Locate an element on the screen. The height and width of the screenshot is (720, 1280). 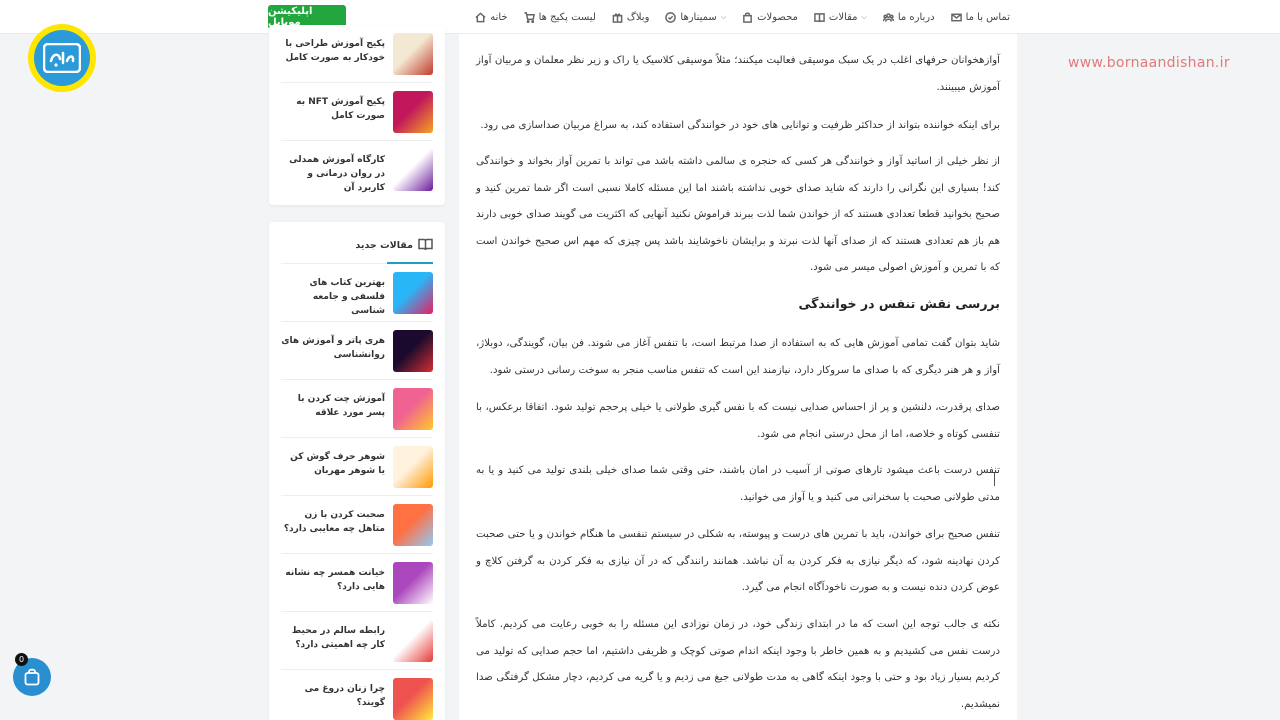
text-cursor is located at coordinates (994, 479).